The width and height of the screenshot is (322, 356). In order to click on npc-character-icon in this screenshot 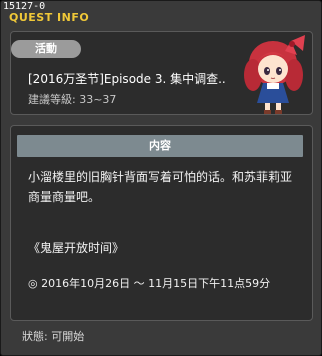, I will do `click(274, 74)`.